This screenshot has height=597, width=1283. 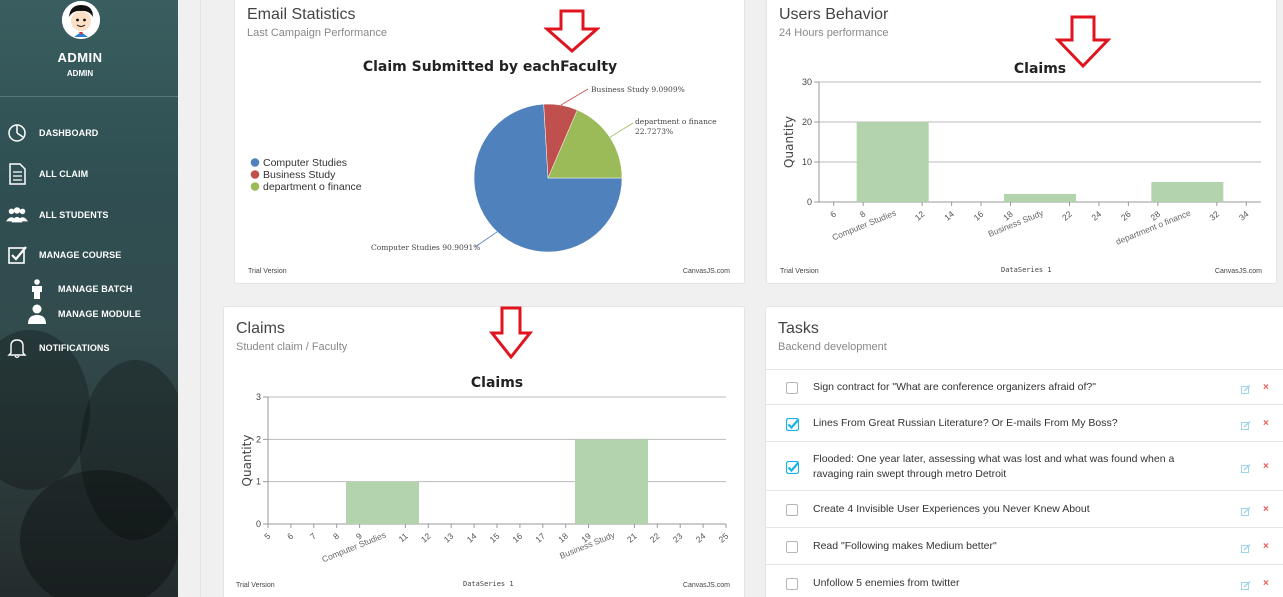 I want to click on pie-index-label: Business Study 9.0909%, so click(x=638, y=89).